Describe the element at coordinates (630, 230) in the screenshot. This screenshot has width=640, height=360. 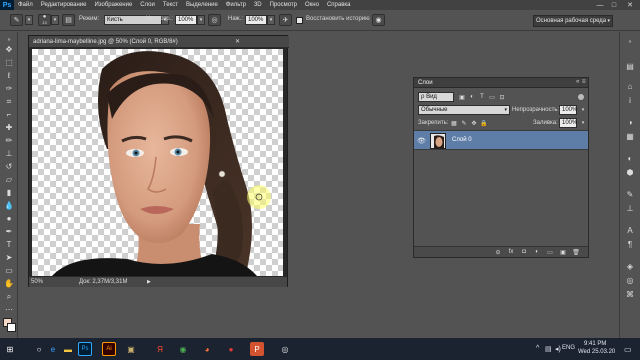
I see `character-panel-icon: A` at that location.